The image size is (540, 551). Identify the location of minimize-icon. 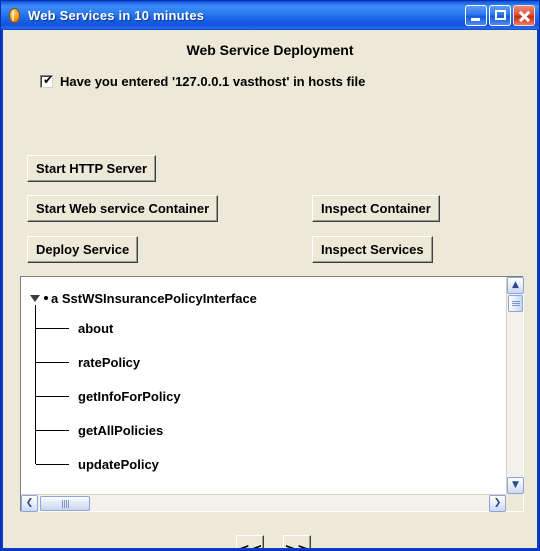
(475, 19).